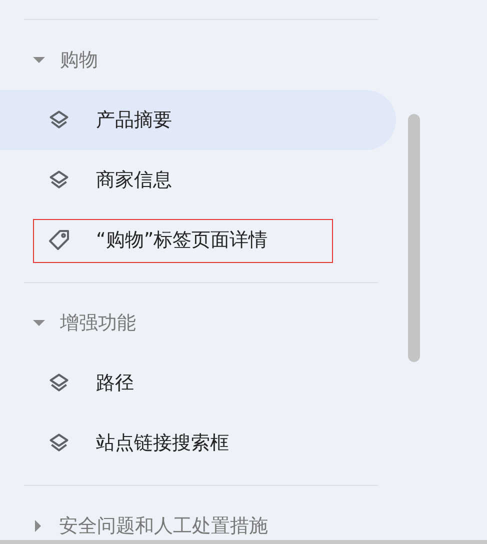 Image resolution: width=487 pixels, height=544 pixels. I want to click on nav-item: 站点链接搜索框, so click(198, 443).